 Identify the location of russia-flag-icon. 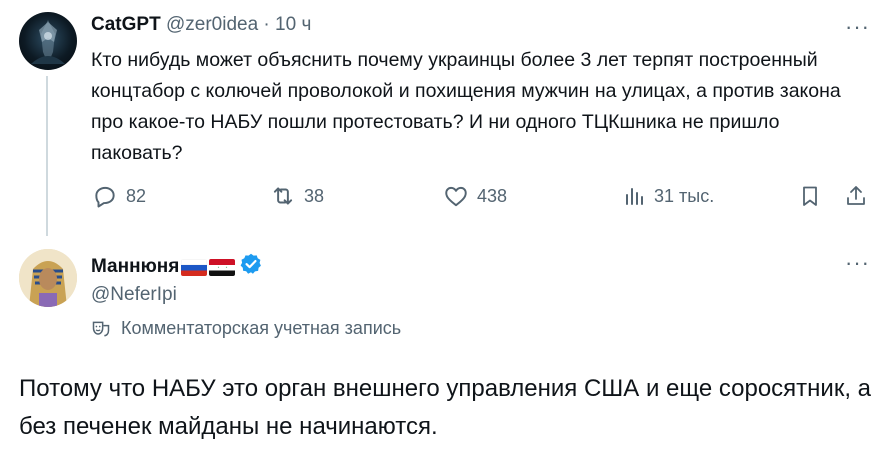
(194, 267).